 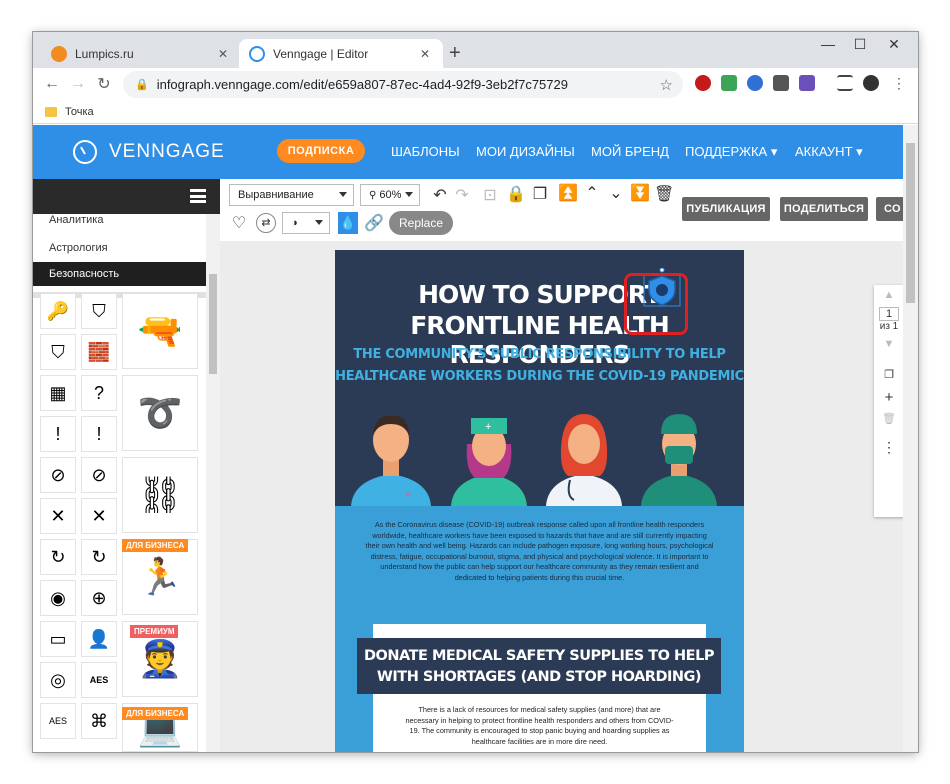 What do you see at coordinates (640, 193) in the screenshot?
I see `send-to-back-icon: ⏬` at bounding box center [640, 193].